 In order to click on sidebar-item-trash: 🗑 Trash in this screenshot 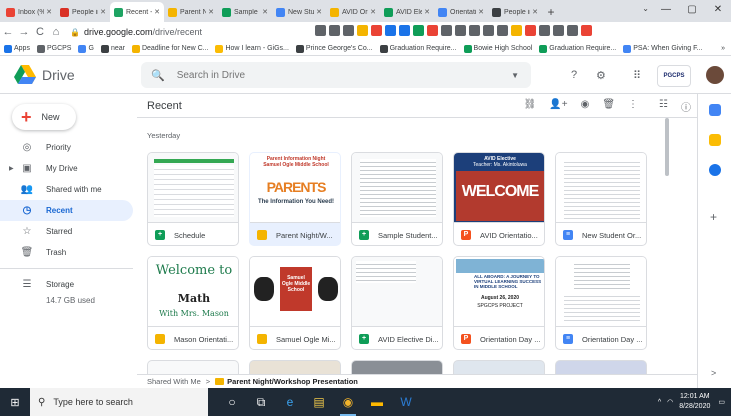, I will do `click(66, 252)`.